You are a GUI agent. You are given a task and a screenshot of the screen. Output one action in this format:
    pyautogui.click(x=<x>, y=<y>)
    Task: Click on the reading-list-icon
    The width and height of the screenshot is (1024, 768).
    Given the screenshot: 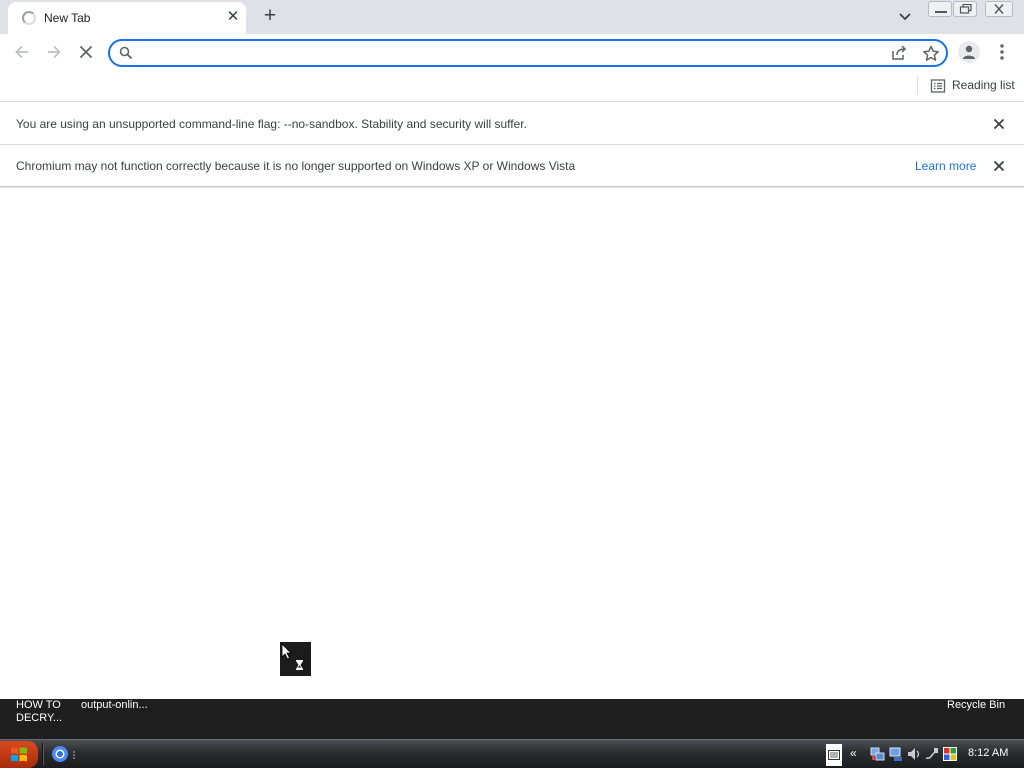 What is the action you would take?
    pyautogui.click(x=938, y=86)
    